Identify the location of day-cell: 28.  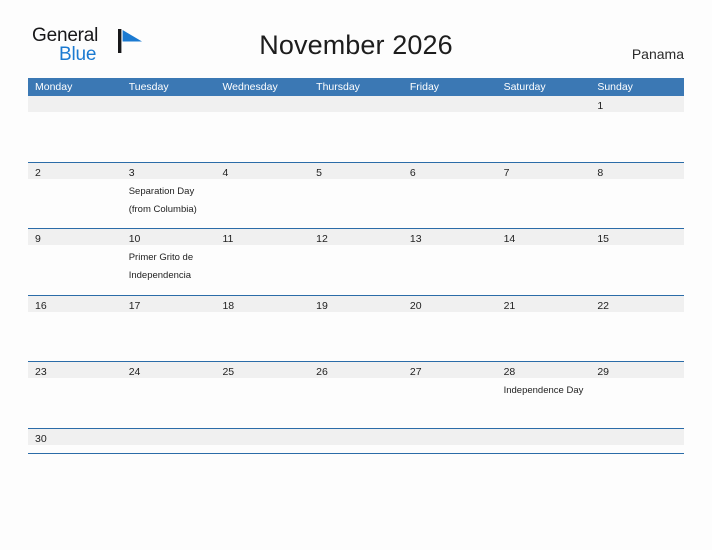
(544, 370).